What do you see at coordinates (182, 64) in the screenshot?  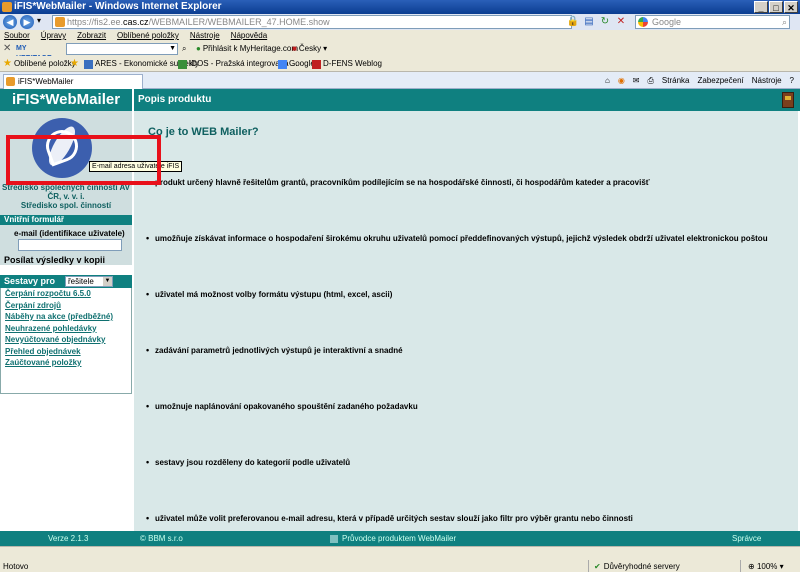 I see `fav-idos-icon` at bounding box center [182, 64].